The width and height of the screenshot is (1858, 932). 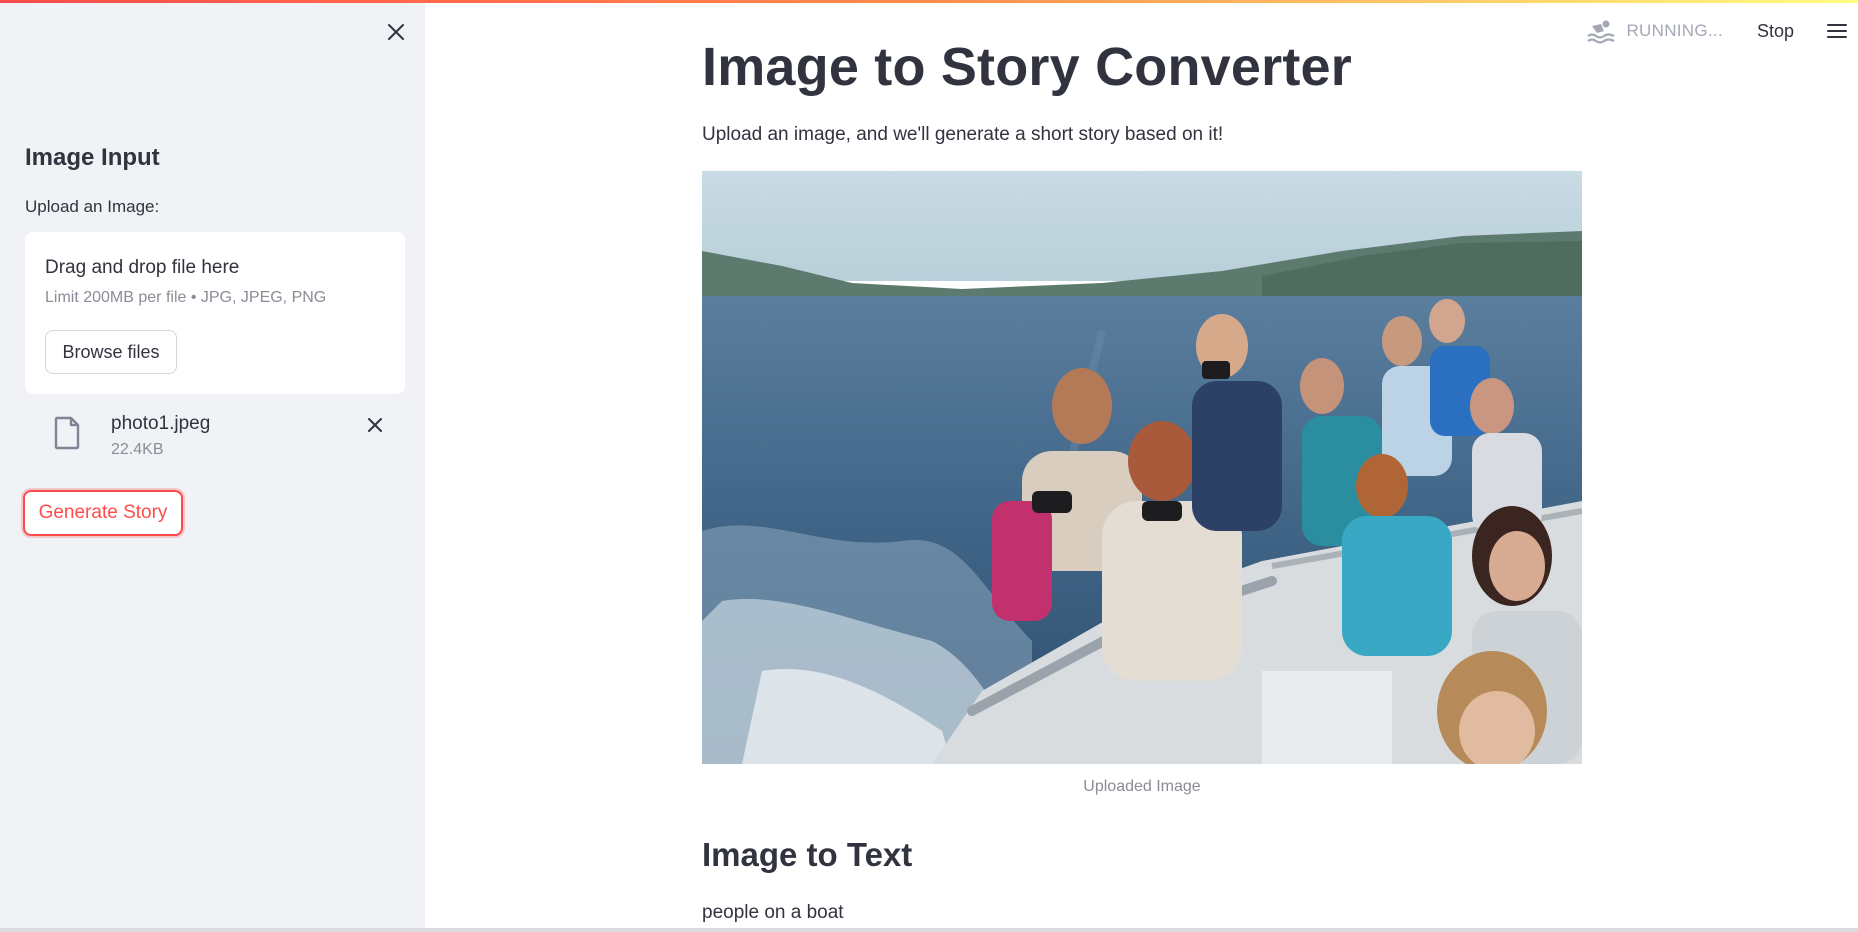 I want to click on generate-story-button: Generate Story, so click(x=103, y=513).